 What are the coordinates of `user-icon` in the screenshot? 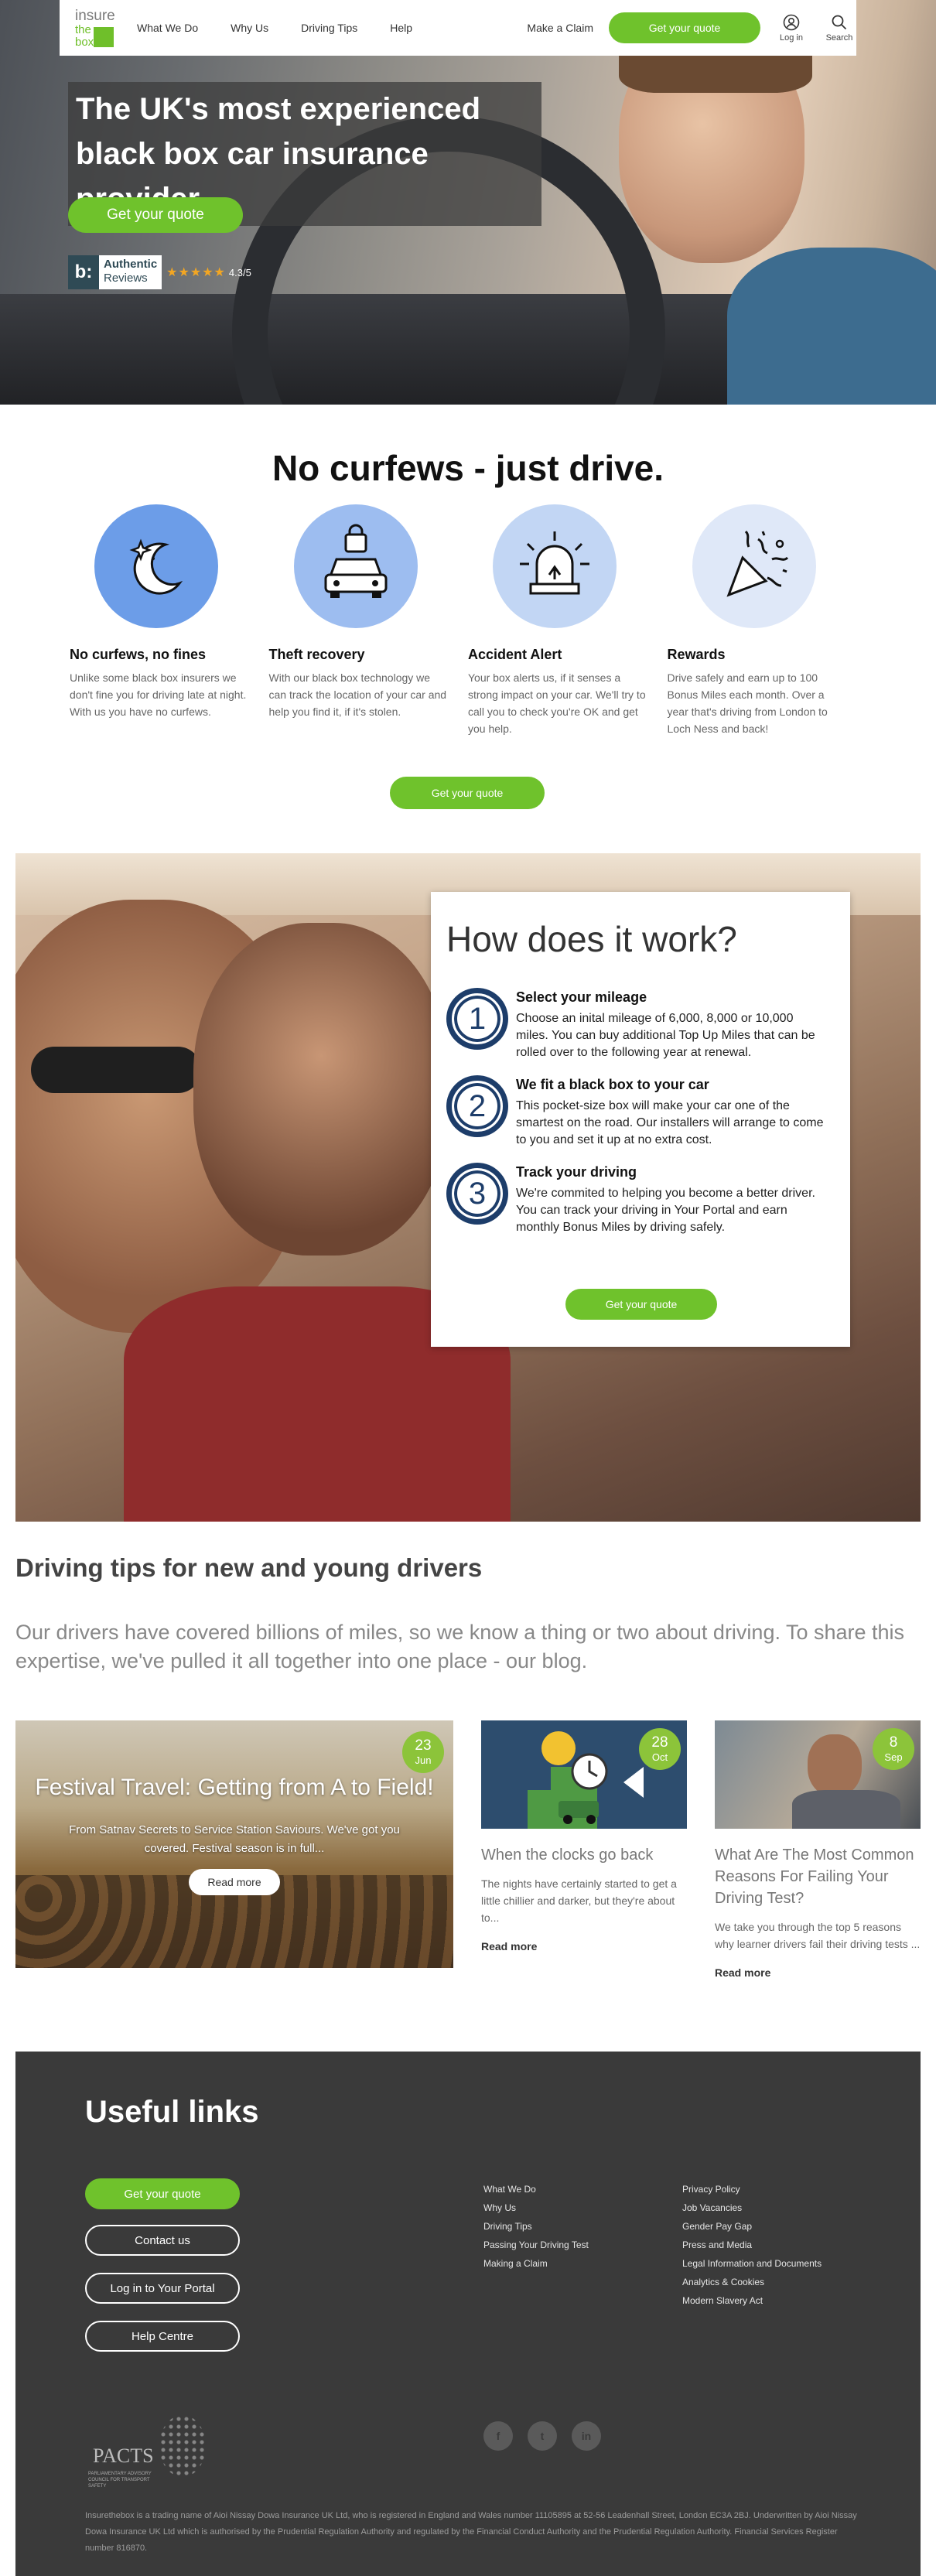 It's located at (791, 22).